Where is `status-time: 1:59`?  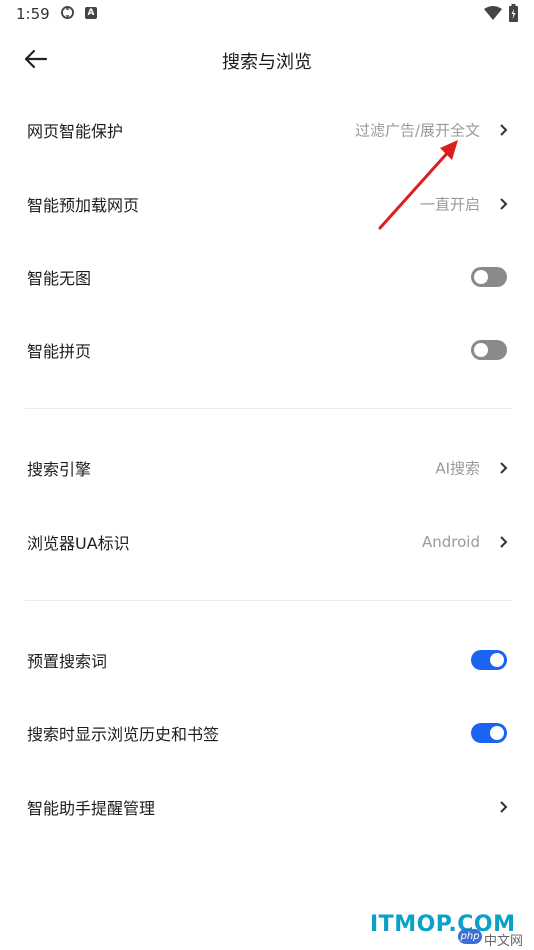 status-time: 1:59 is located at coordinates (33, 14).